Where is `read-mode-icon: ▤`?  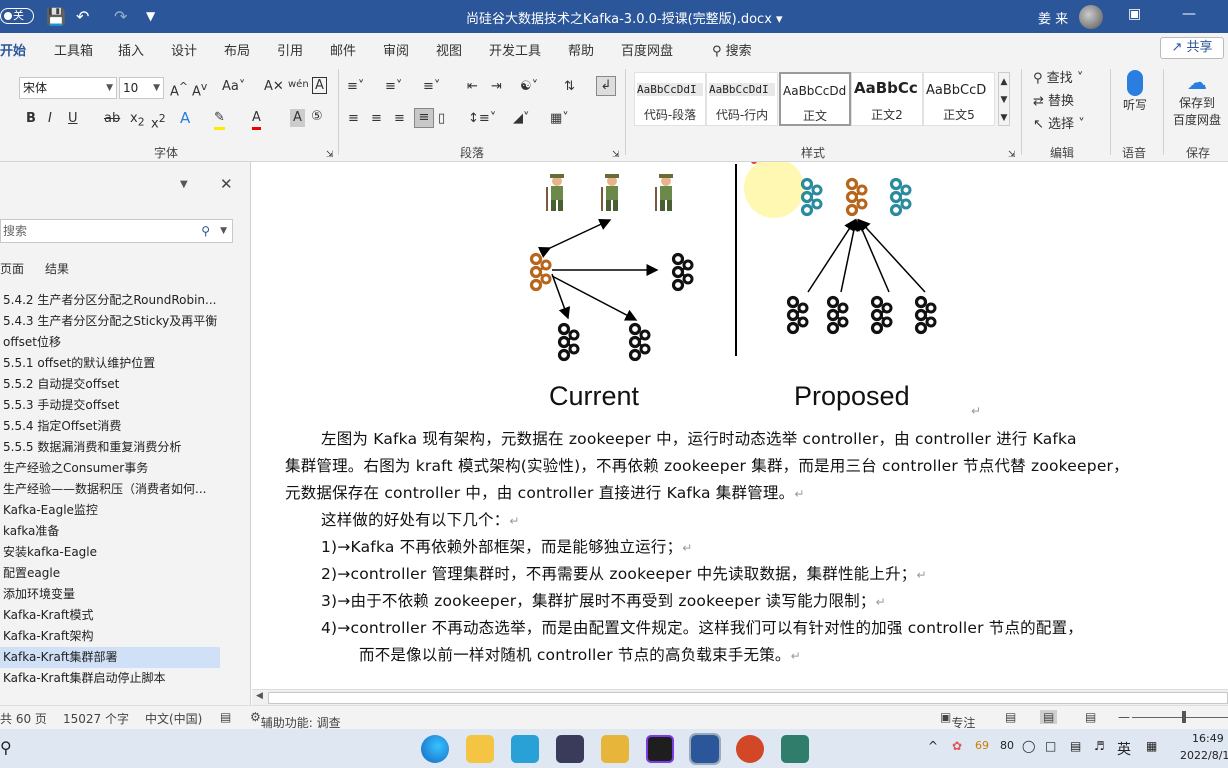 read-mode-icon: ▤ is located at coordinates (1010, 717).